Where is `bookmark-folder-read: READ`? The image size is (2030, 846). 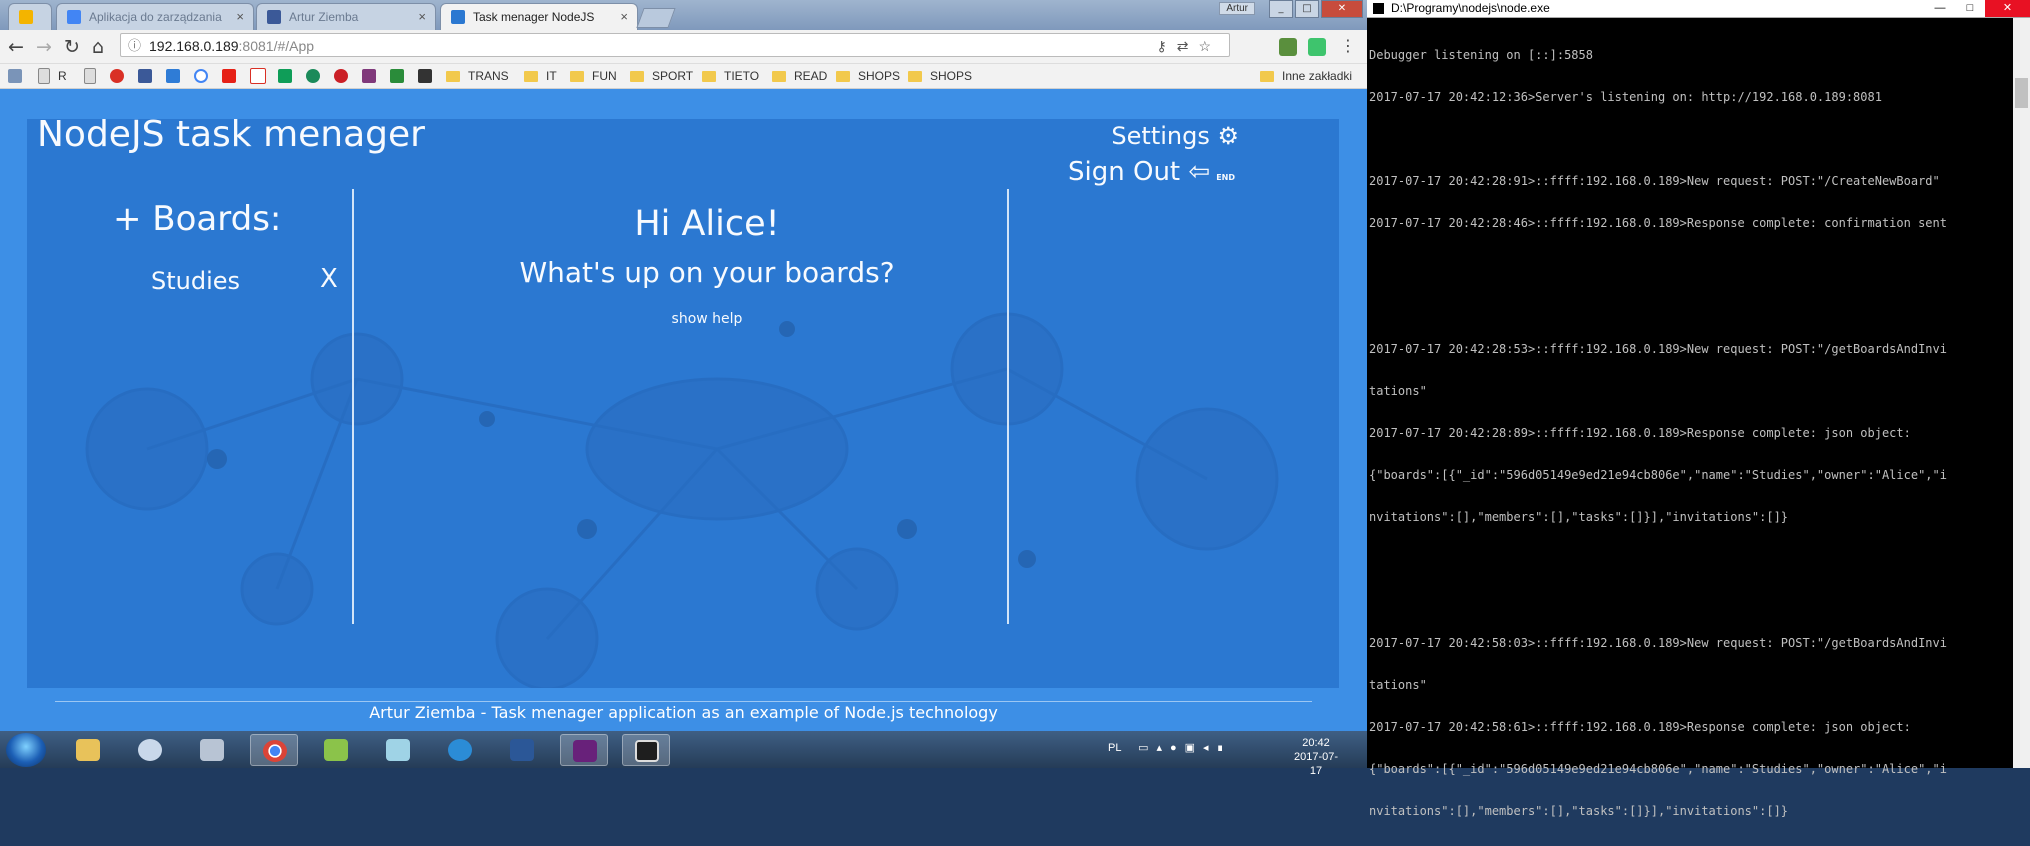
bookmark-folder-read: READ is located at coordinates (799, 76).